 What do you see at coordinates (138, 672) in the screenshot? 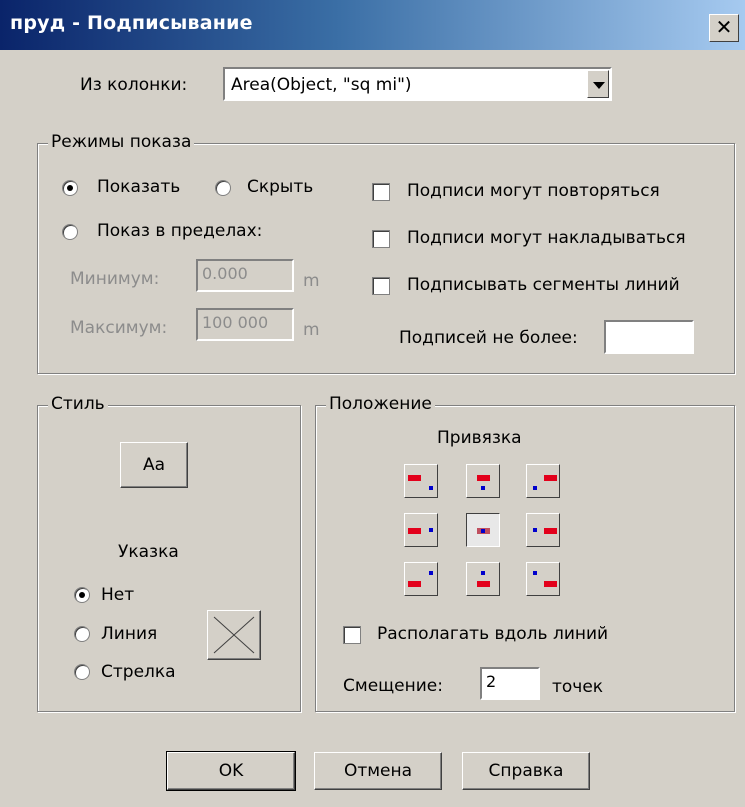
I see `pointer-arrow-label: Стрелка` at bounding box center [138, 672].